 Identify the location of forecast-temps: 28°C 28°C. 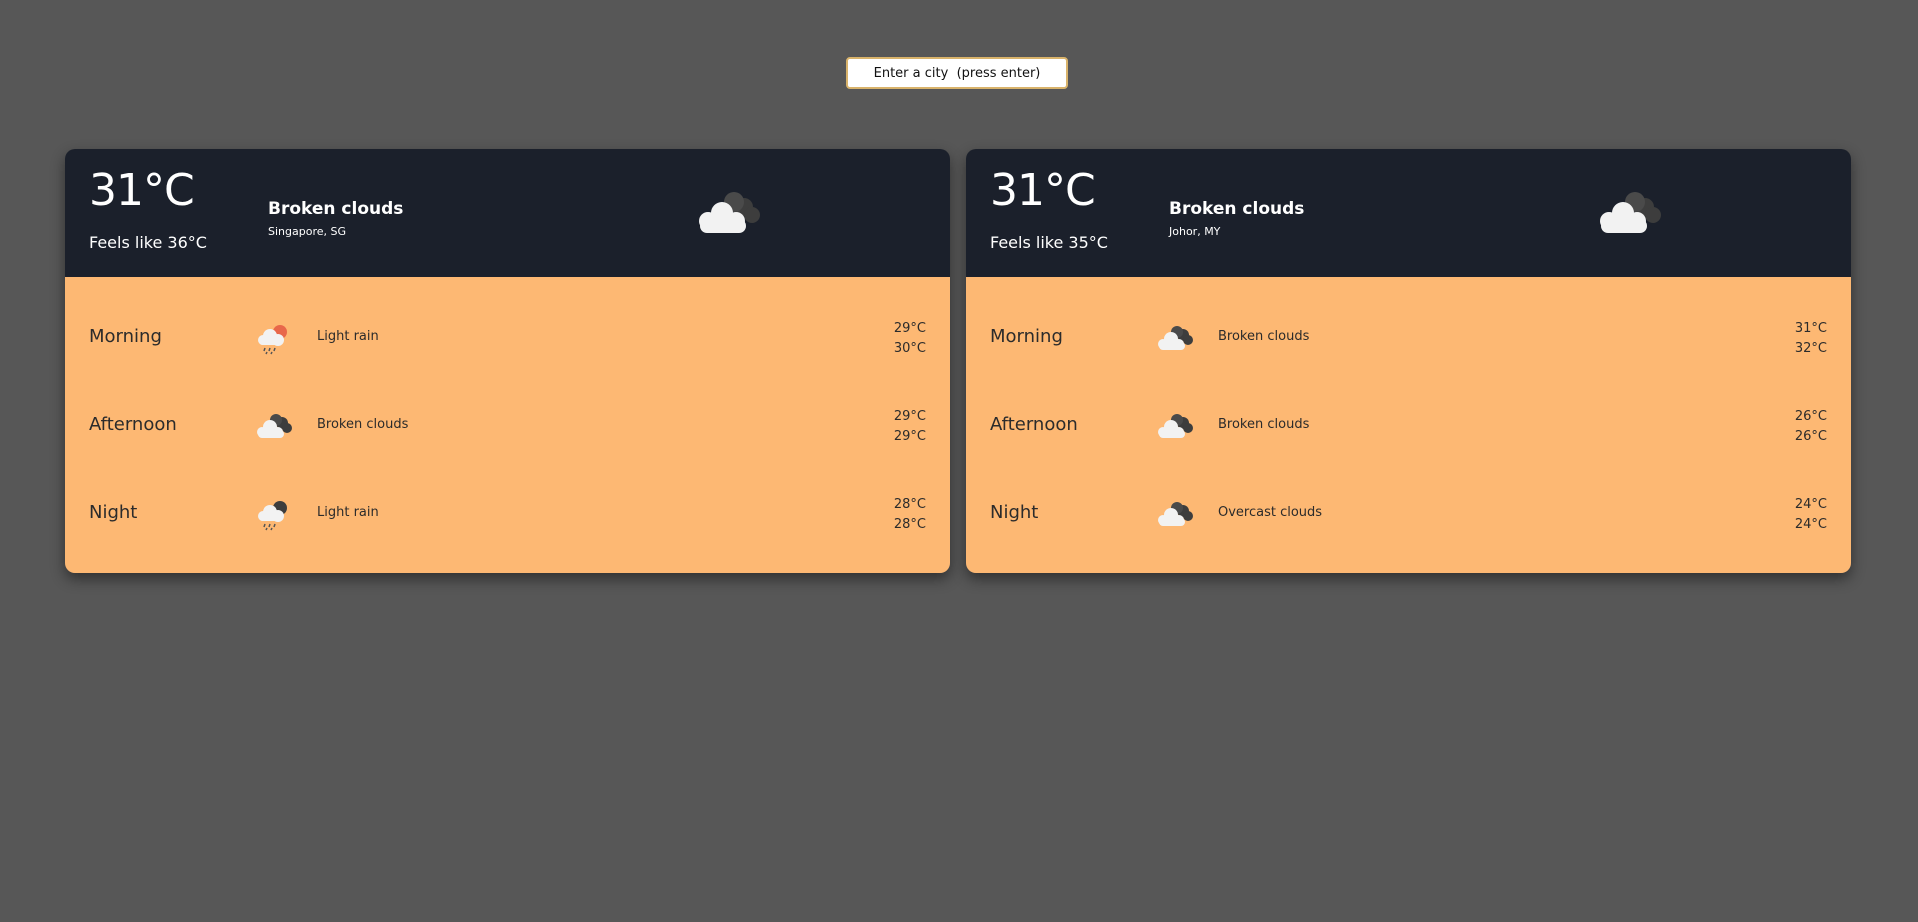
(910, 515).